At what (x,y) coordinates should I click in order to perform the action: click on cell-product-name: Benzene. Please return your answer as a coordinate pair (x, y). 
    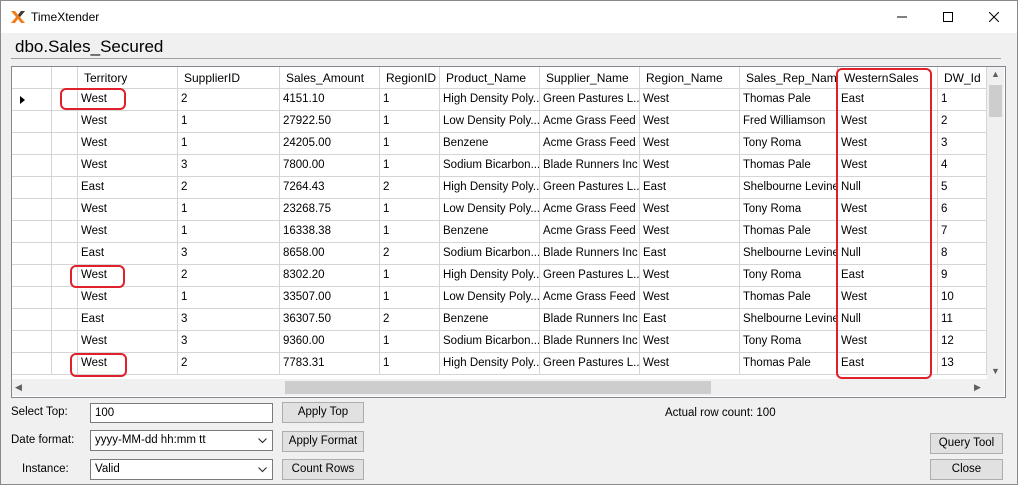
    Looking at the image, I should click on (490, 144).